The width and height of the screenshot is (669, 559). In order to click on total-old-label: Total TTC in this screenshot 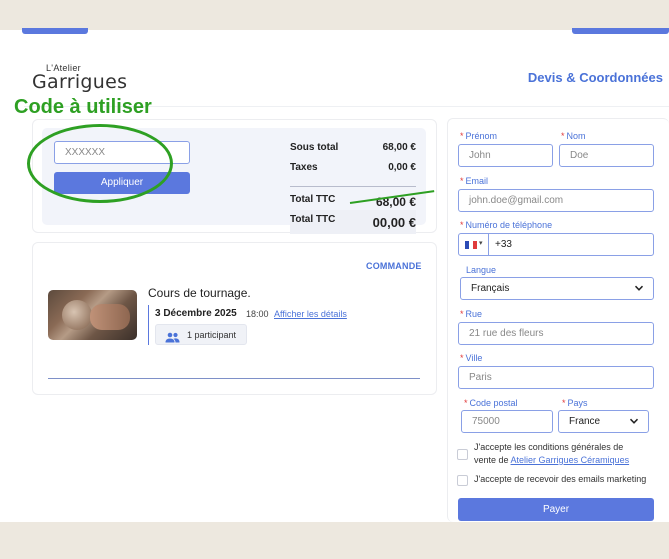, I will do `click(313, 199)`.